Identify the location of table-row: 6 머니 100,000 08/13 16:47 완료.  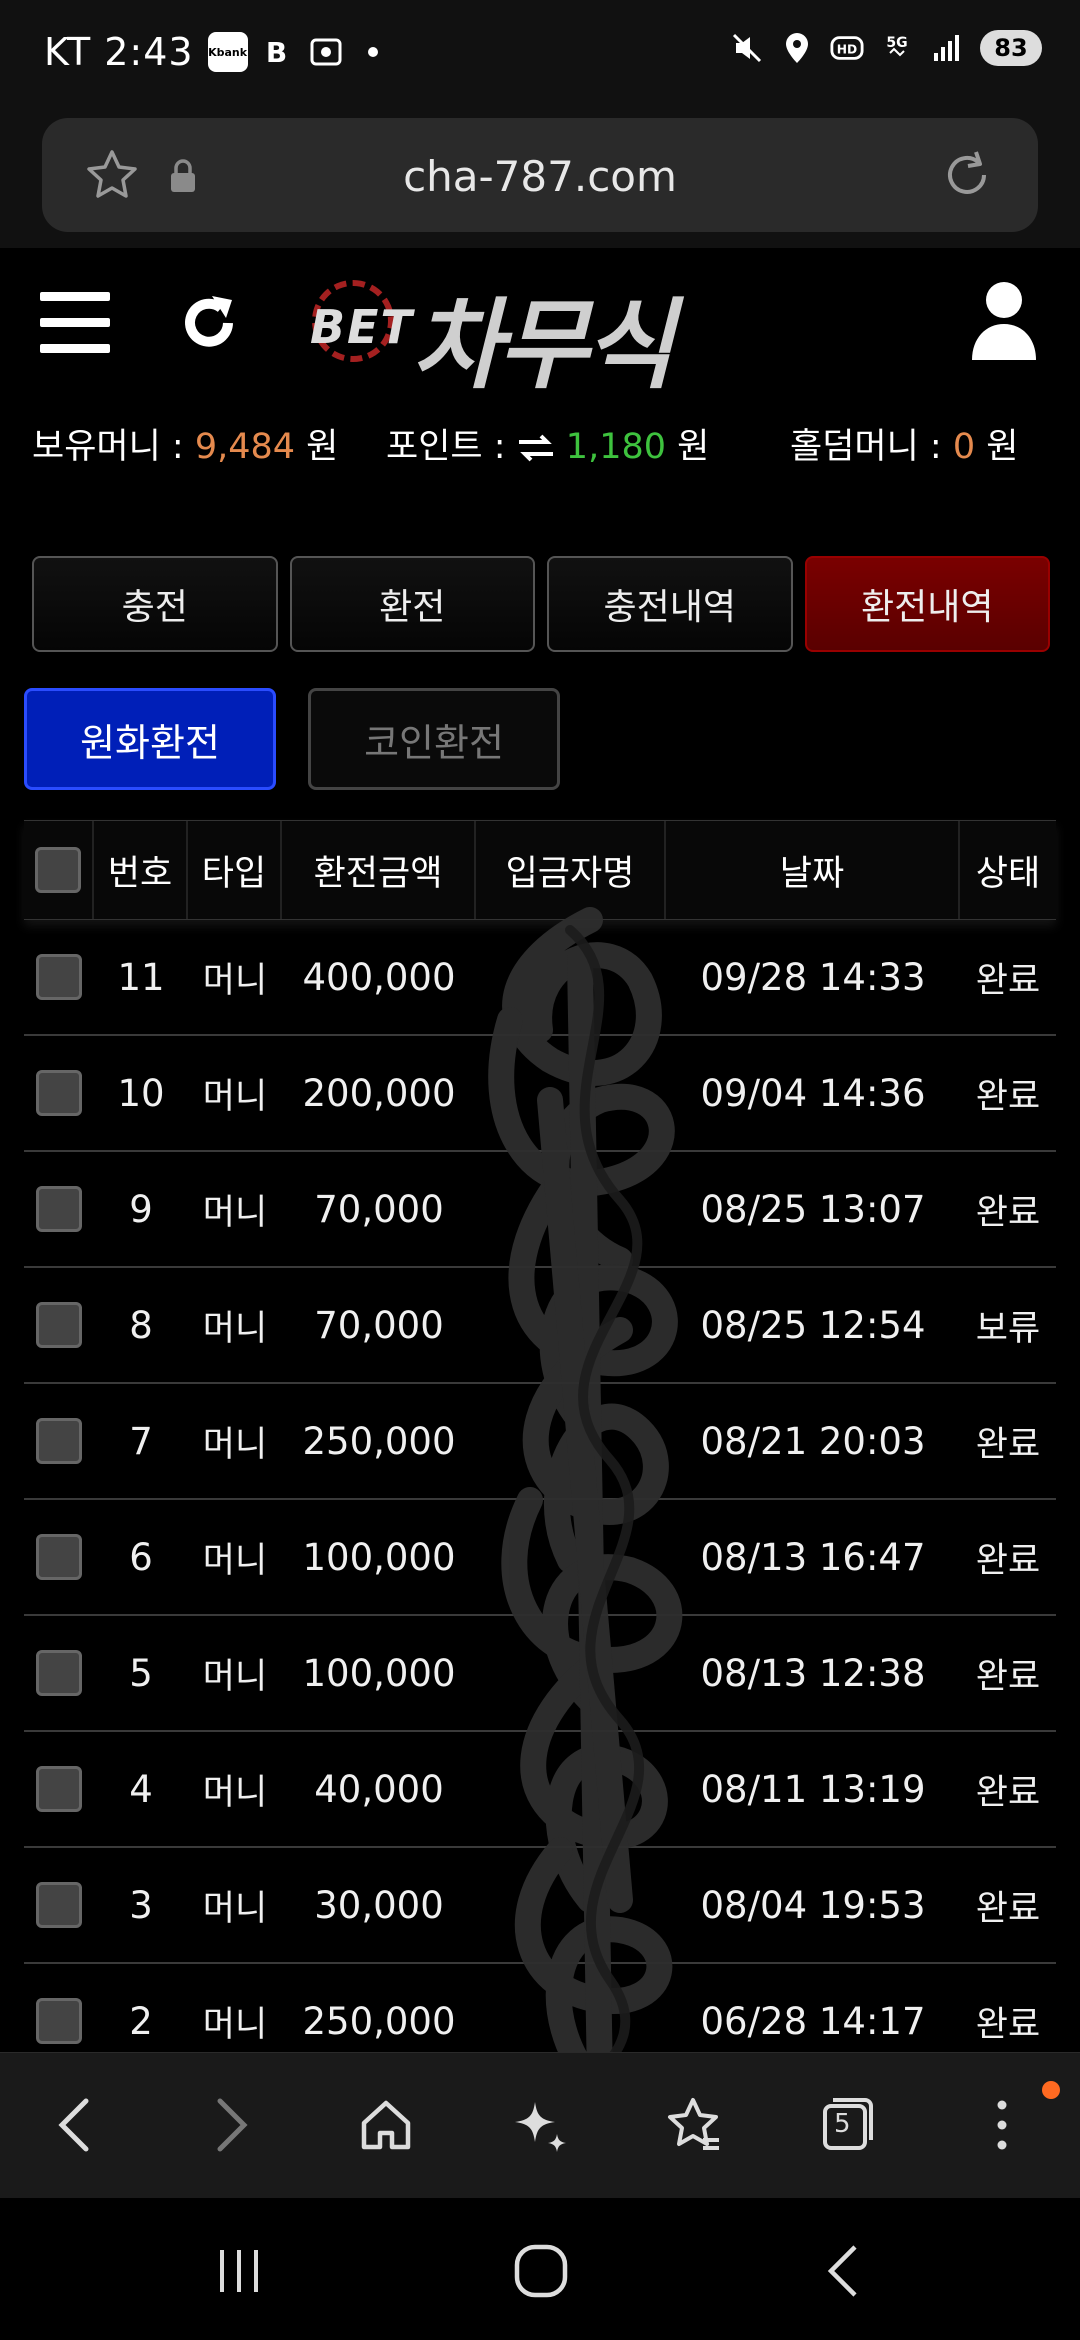
(540, 1558).